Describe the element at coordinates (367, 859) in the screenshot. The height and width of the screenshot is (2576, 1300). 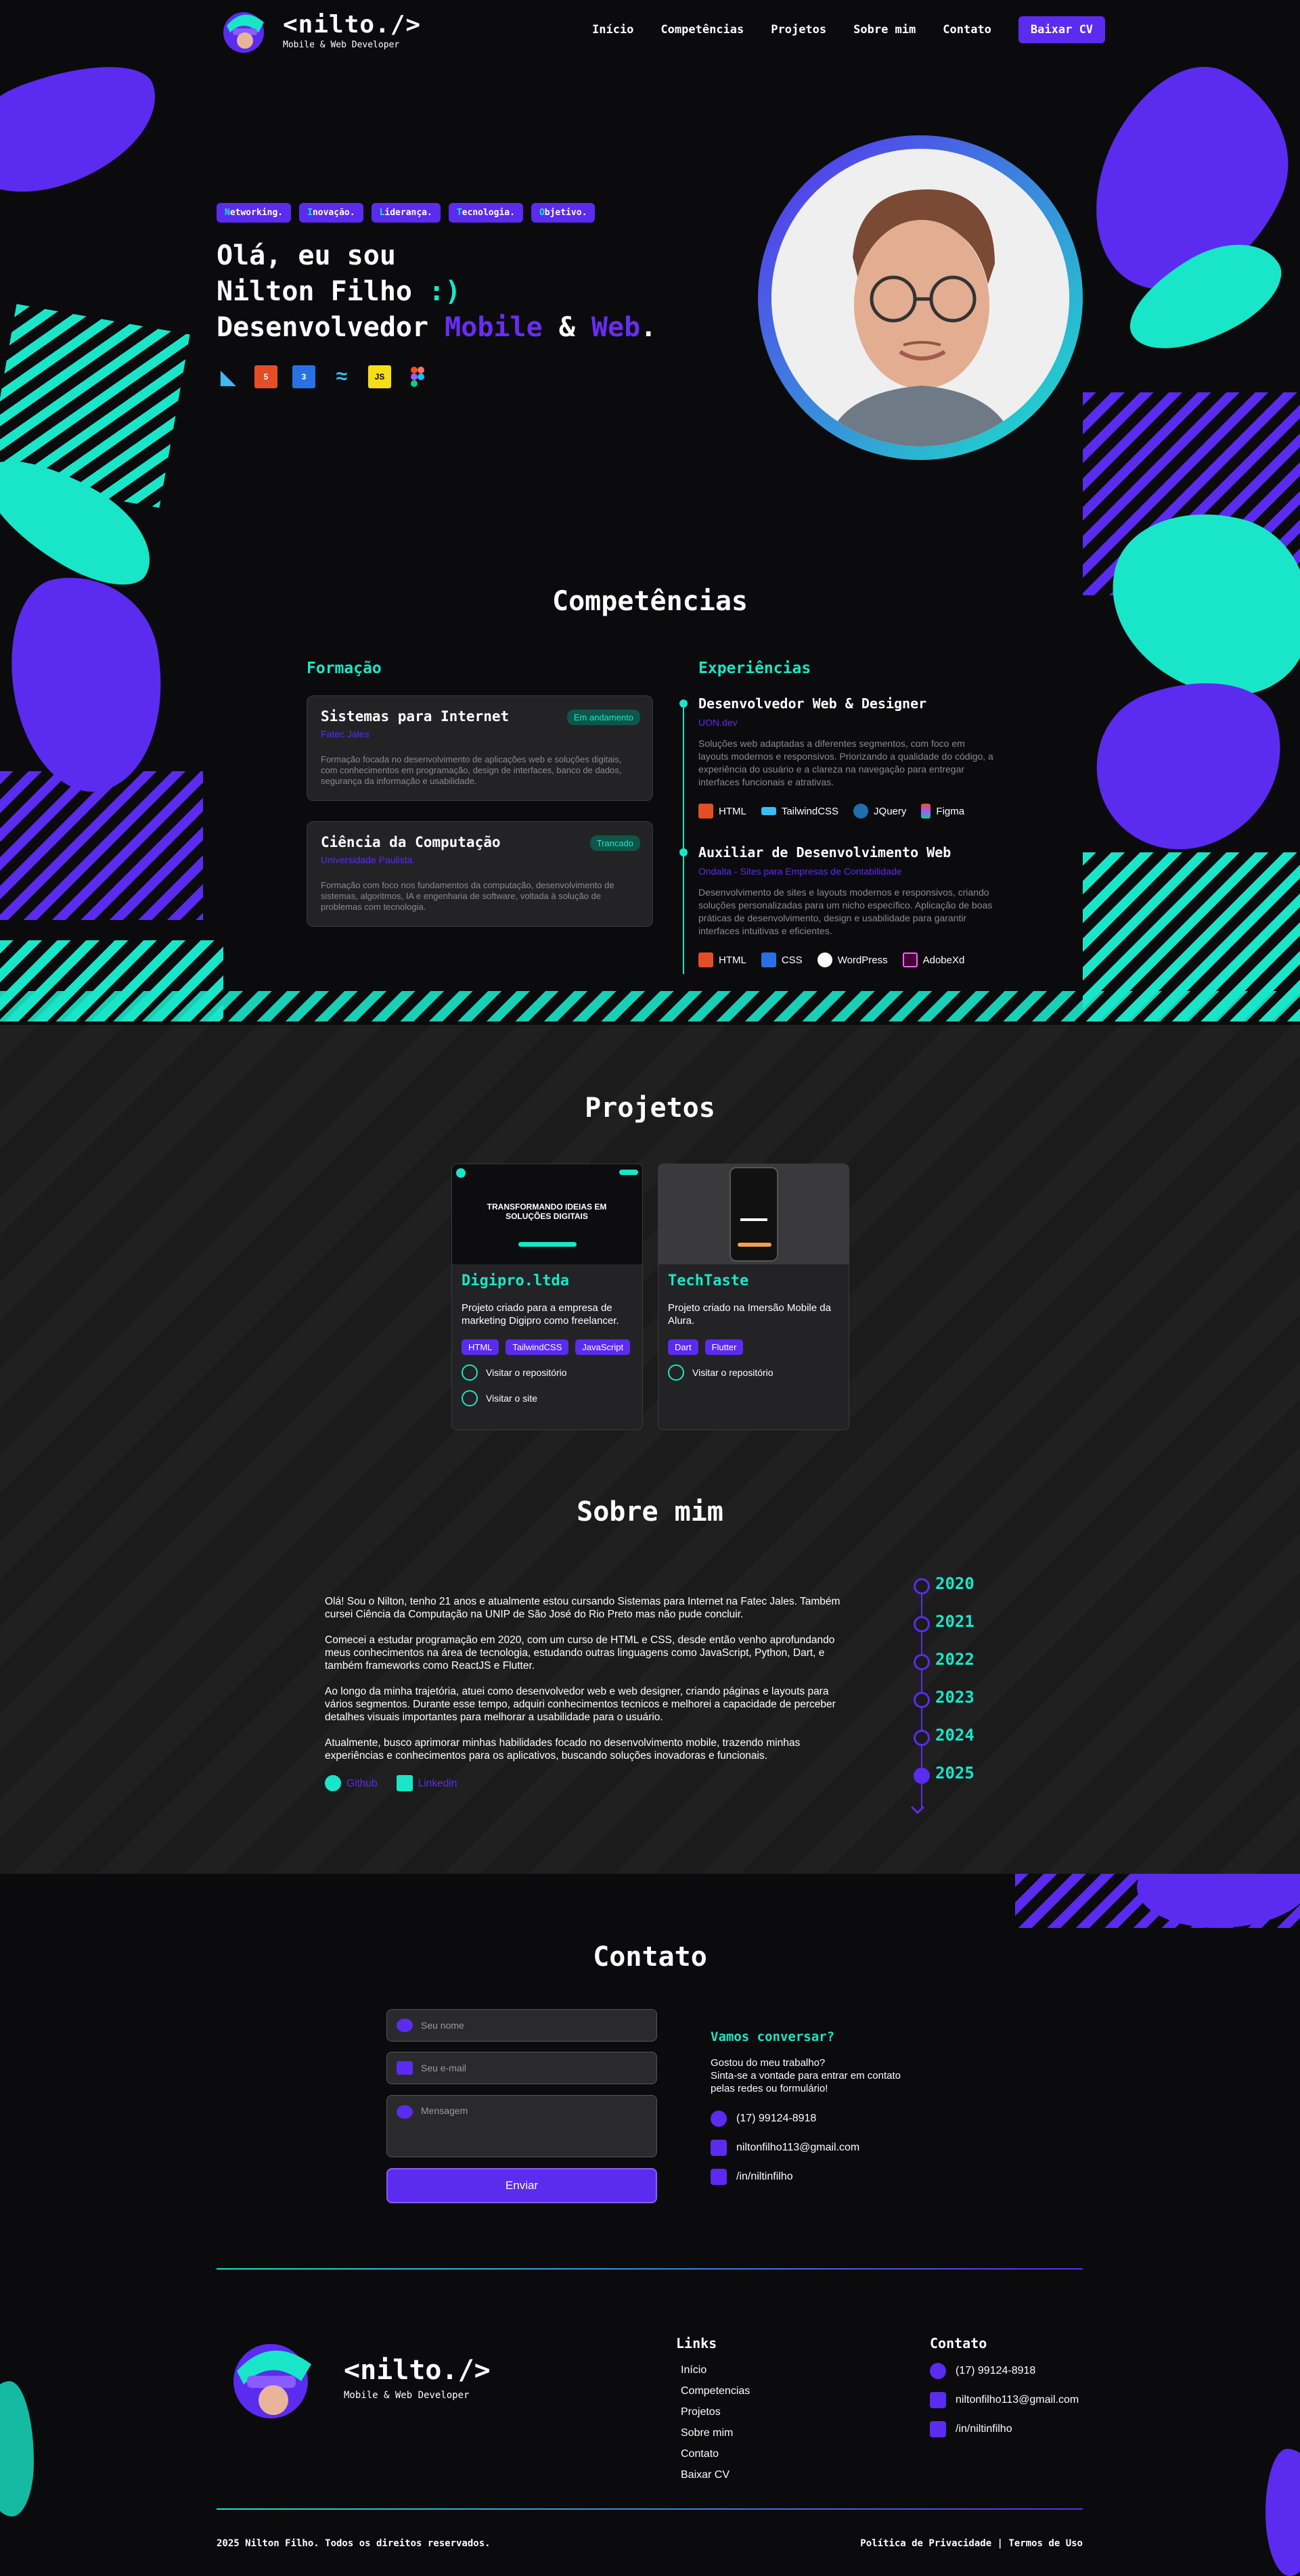
I see `course-institution: Universidade Paulista` at that location.